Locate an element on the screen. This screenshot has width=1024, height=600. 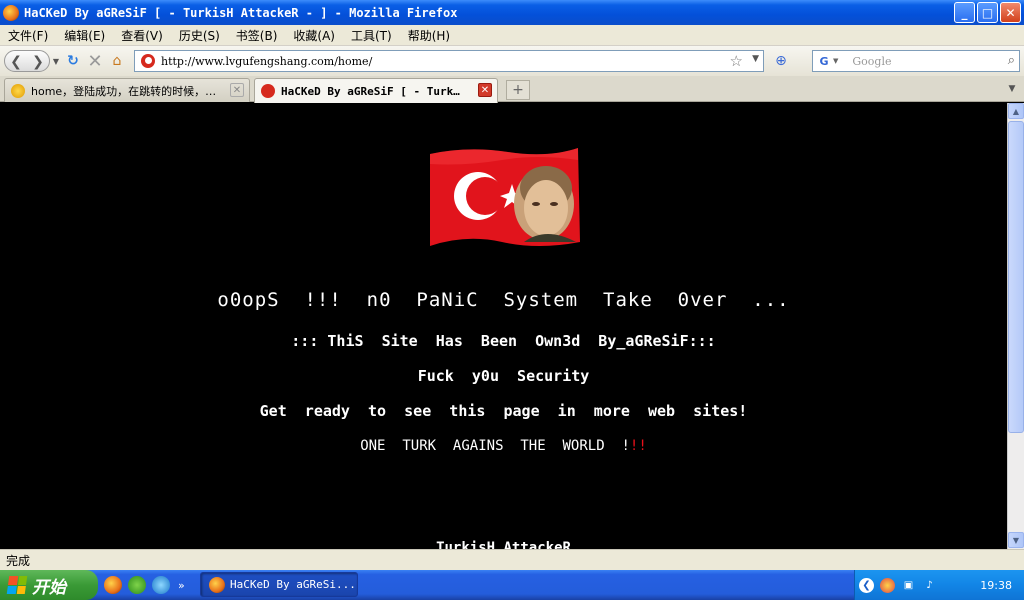
maximize-button: □ is located at coordinates (987, 12).